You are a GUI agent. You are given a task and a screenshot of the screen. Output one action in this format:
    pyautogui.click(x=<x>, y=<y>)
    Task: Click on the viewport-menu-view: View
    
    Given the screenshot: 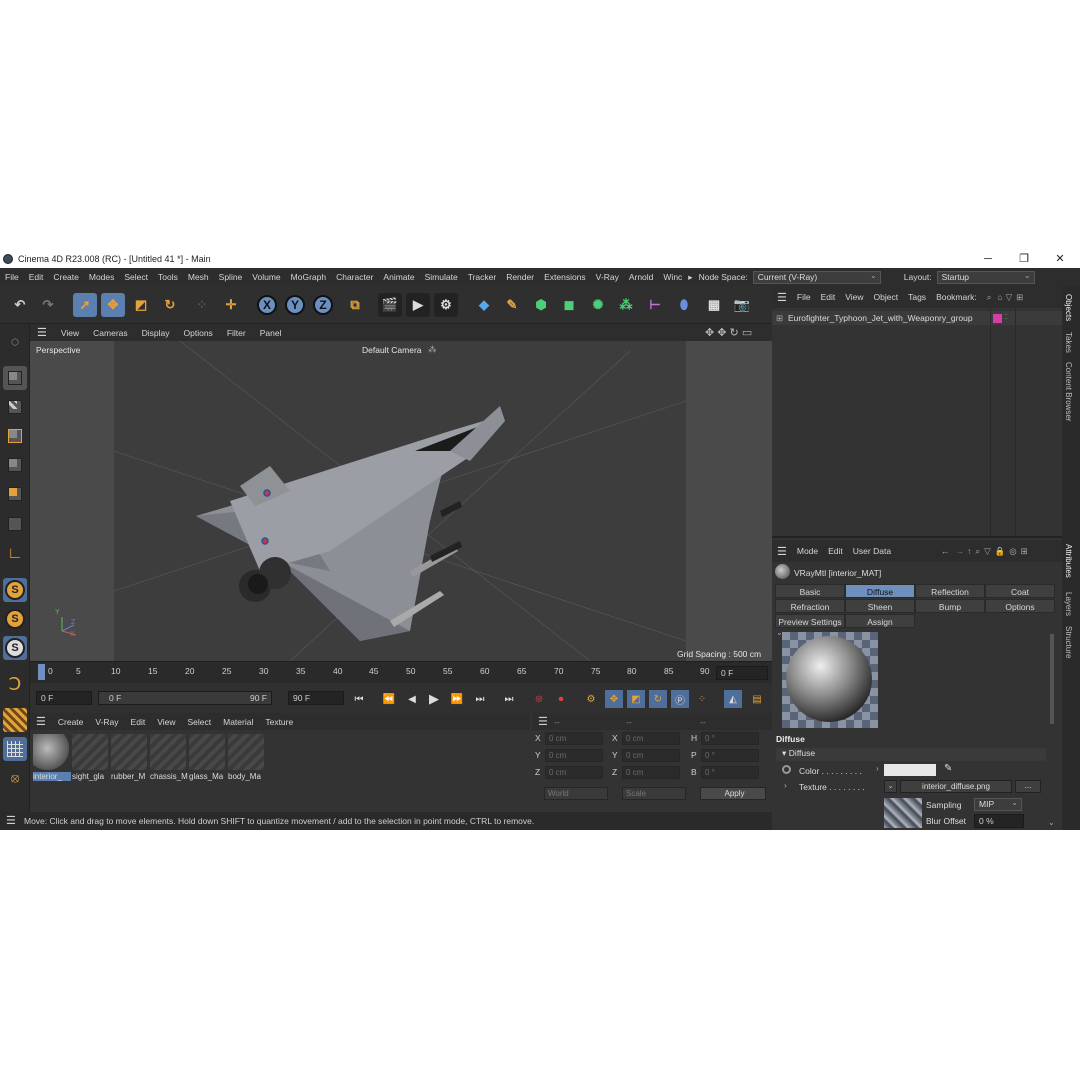 What is the action you would take?
    pyautogui.click(x=70, y=333)
    